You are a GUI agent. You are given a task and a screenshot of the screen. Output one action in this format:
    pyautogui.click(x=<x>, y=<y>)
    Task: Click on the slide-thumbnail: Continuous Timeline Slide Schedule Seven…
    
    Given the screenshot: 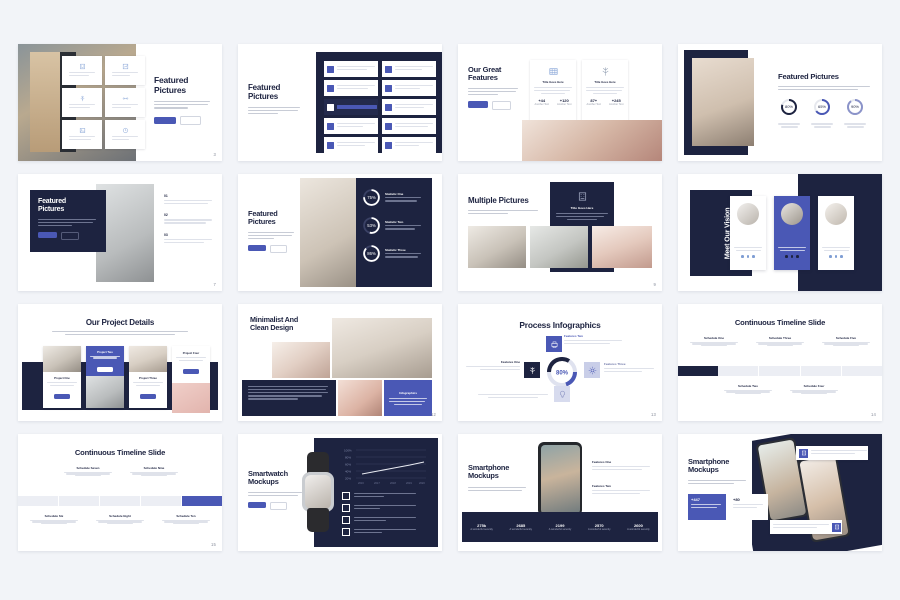 What is the action you would take?
    pyautogui.click(x=120, y=492)
    